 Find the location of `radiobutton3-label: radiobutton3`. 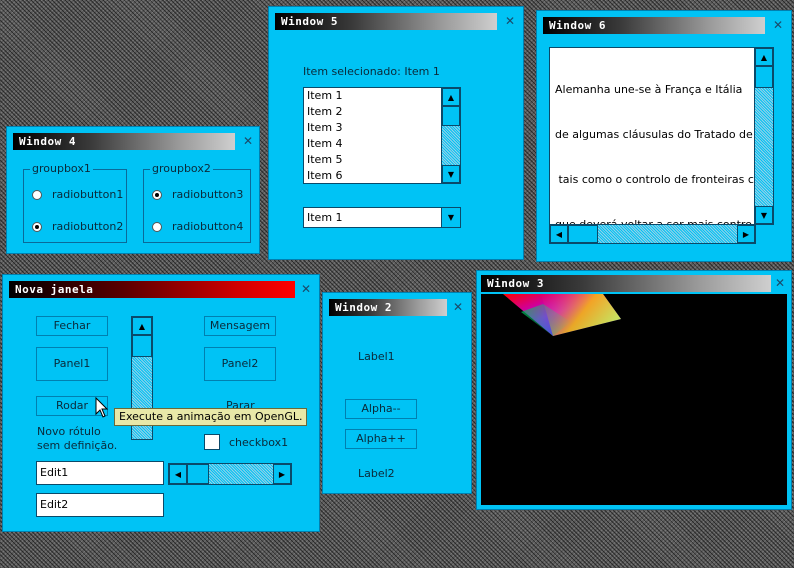

radiobutton3-label: radiobutton3 is located at coordinates (207, 194).